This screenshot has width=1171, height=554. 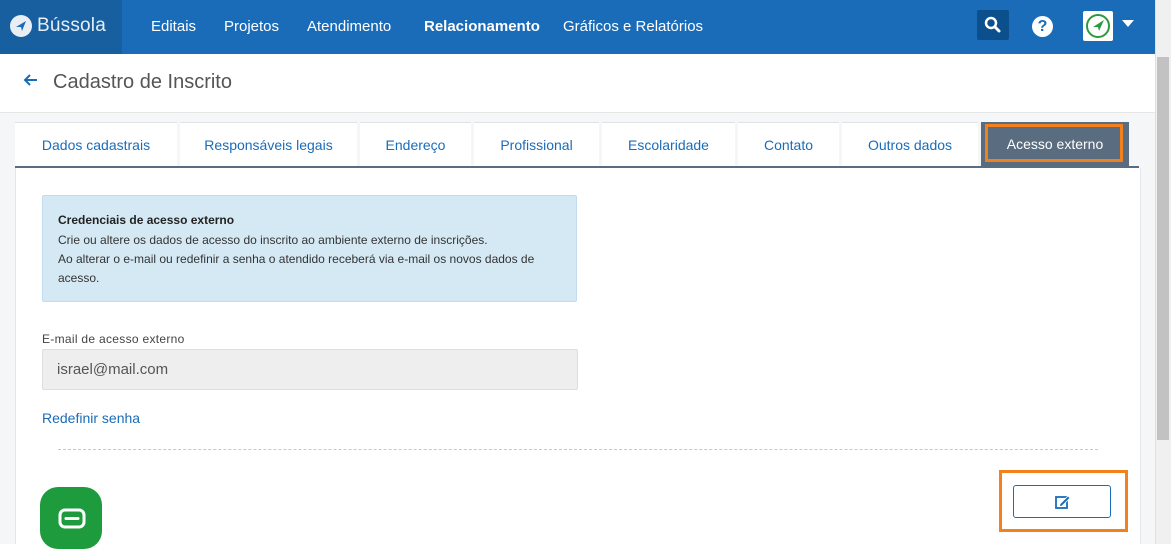 I want to click on info-box, so click(x=309, y=248).